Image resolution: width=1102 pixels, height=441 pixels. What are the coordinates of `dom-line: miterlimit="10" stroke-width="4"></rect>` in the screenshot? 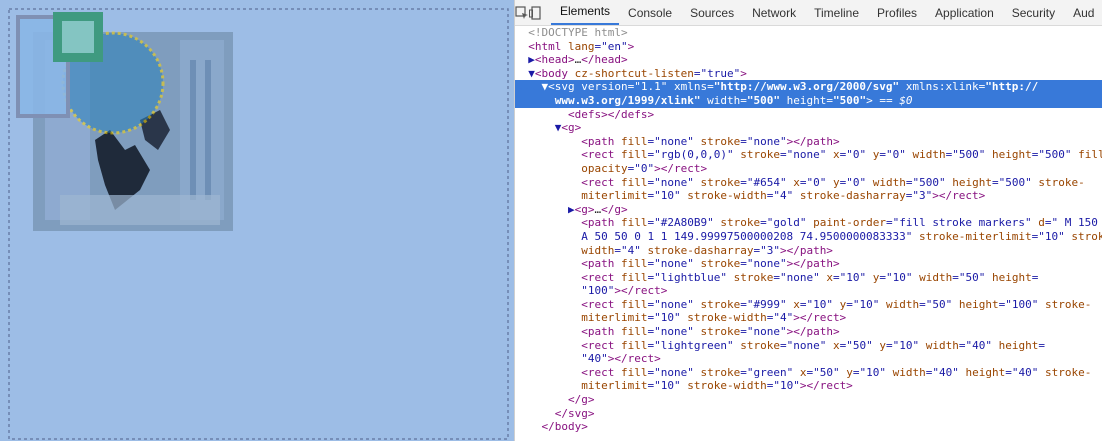 It's located at (808, 318).